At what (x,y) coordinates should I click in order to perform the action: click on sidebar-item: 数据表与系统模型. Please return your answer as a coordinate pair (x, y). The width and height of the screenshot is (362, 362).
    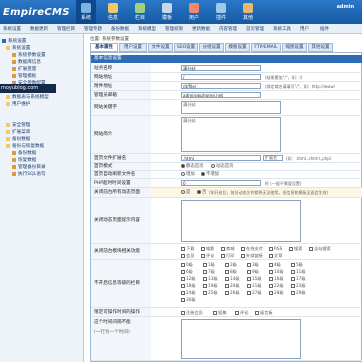
    Looking at the image, I should click on (27, 97).